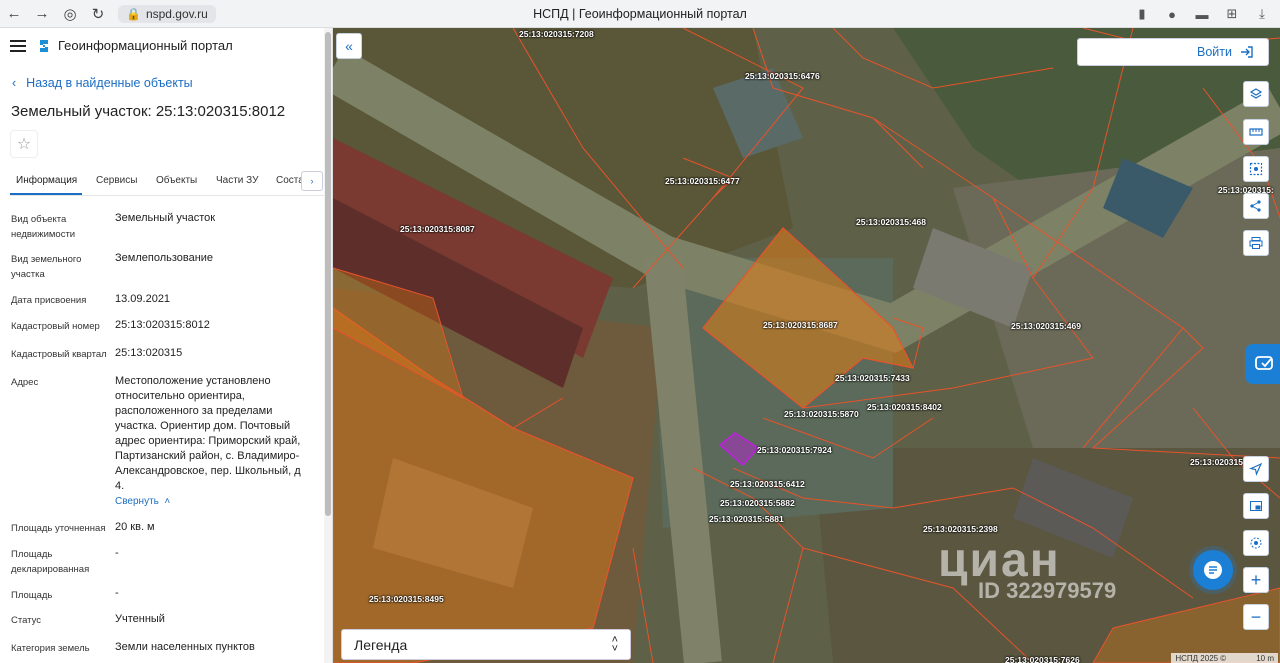 This screenshot has width=1280, height=663. I want to click on portal-logo-icon, so click(44, 45).